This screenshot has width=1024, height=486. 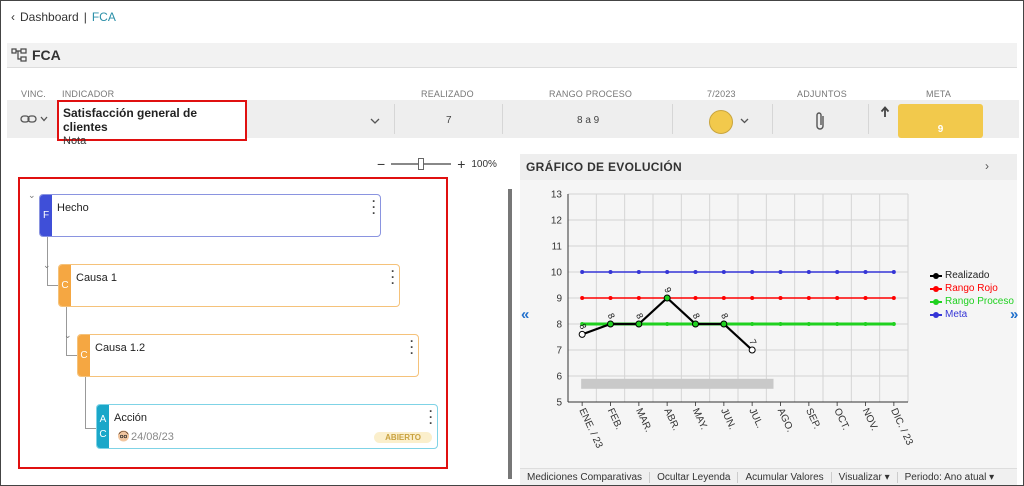 I want to click on chart-legend: Realizado Rango Rojo Rango Proceso Meta, so click(x=972, y=295).